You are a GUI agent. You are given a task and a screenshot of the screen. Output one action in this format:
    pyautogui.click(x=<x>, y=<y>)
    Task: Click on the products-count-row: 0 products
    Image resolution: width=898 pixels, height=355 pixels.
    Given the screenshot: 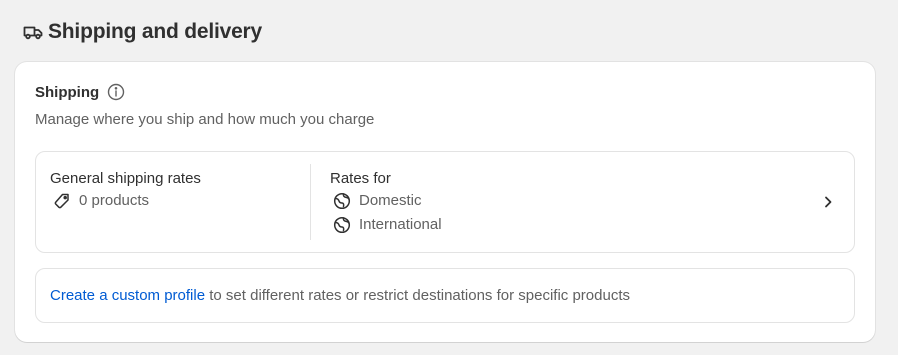 What is the action you would take?
    pyautogui.click(x=127, y=201)
    